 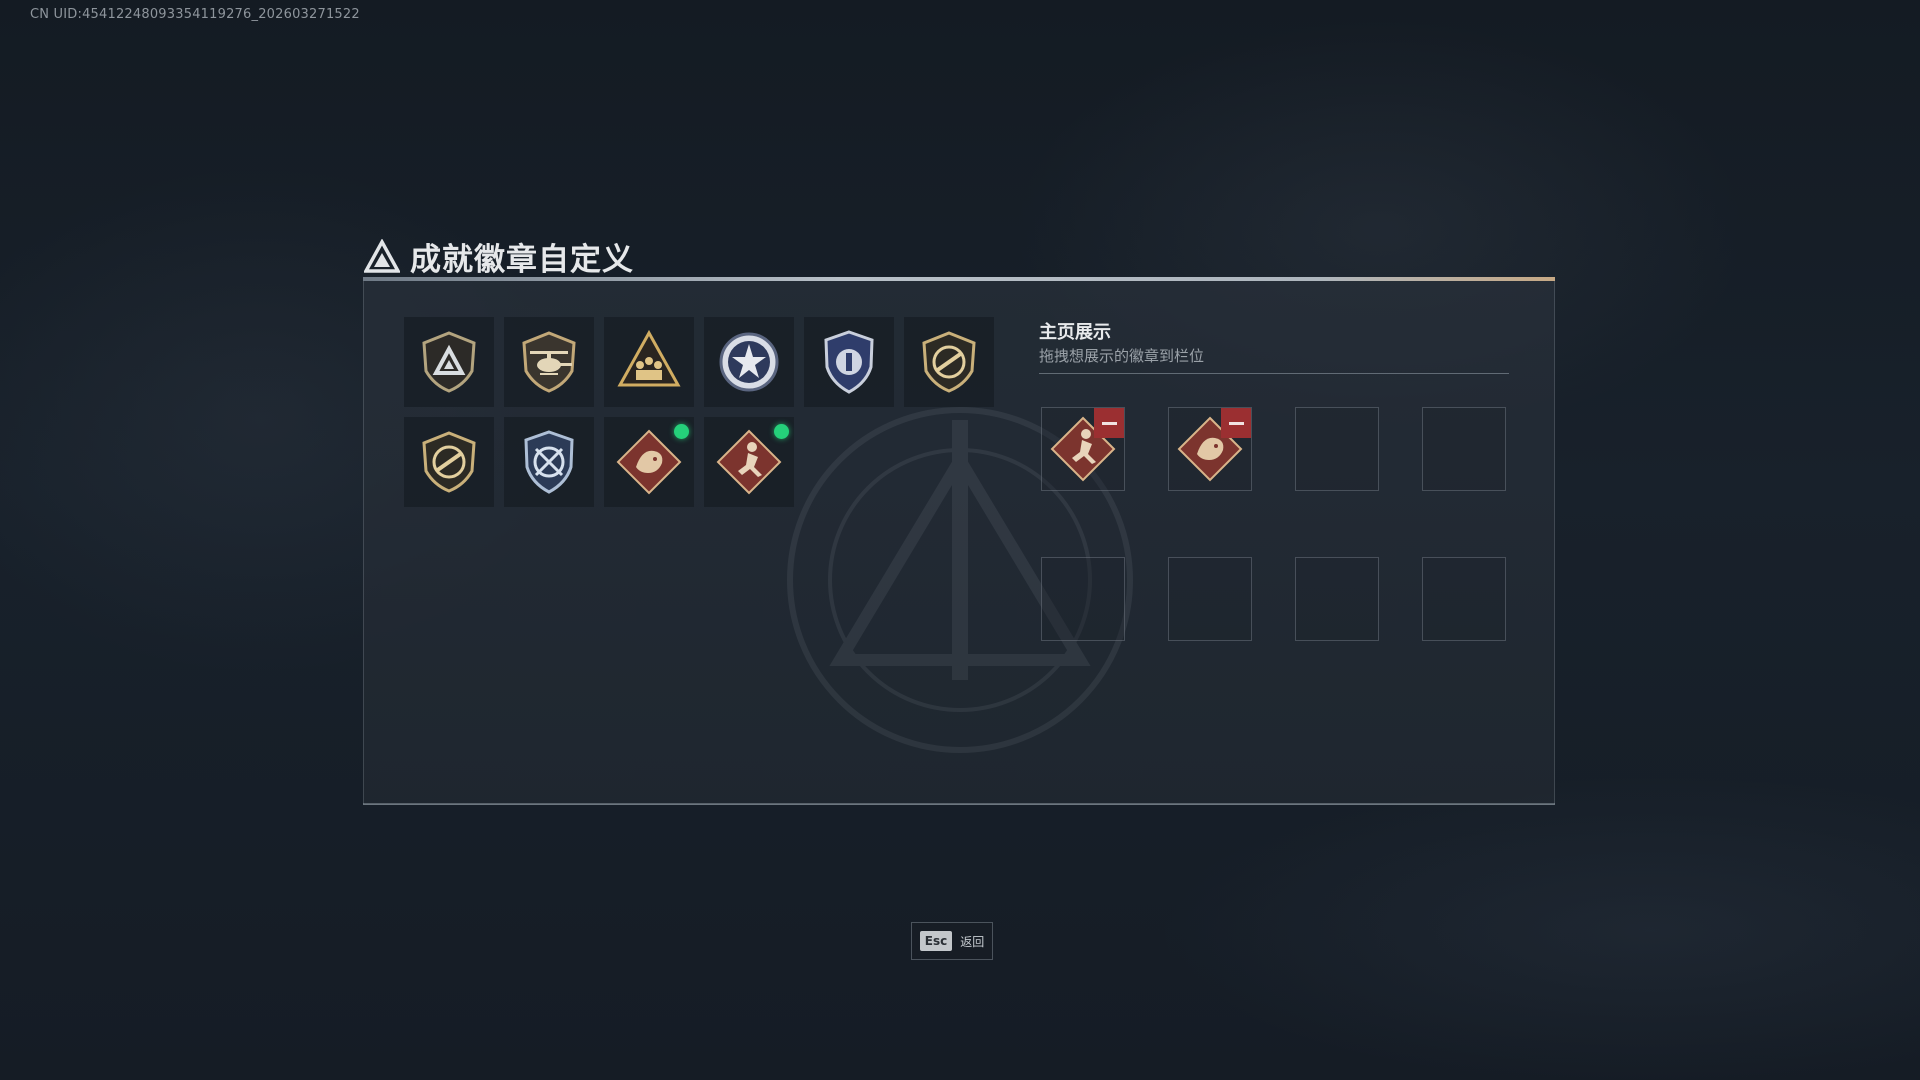 What do you see at coordinates (382, 255) in the screenshot?
I see `faction-triangle-icon` at bounding box center [382, 255].